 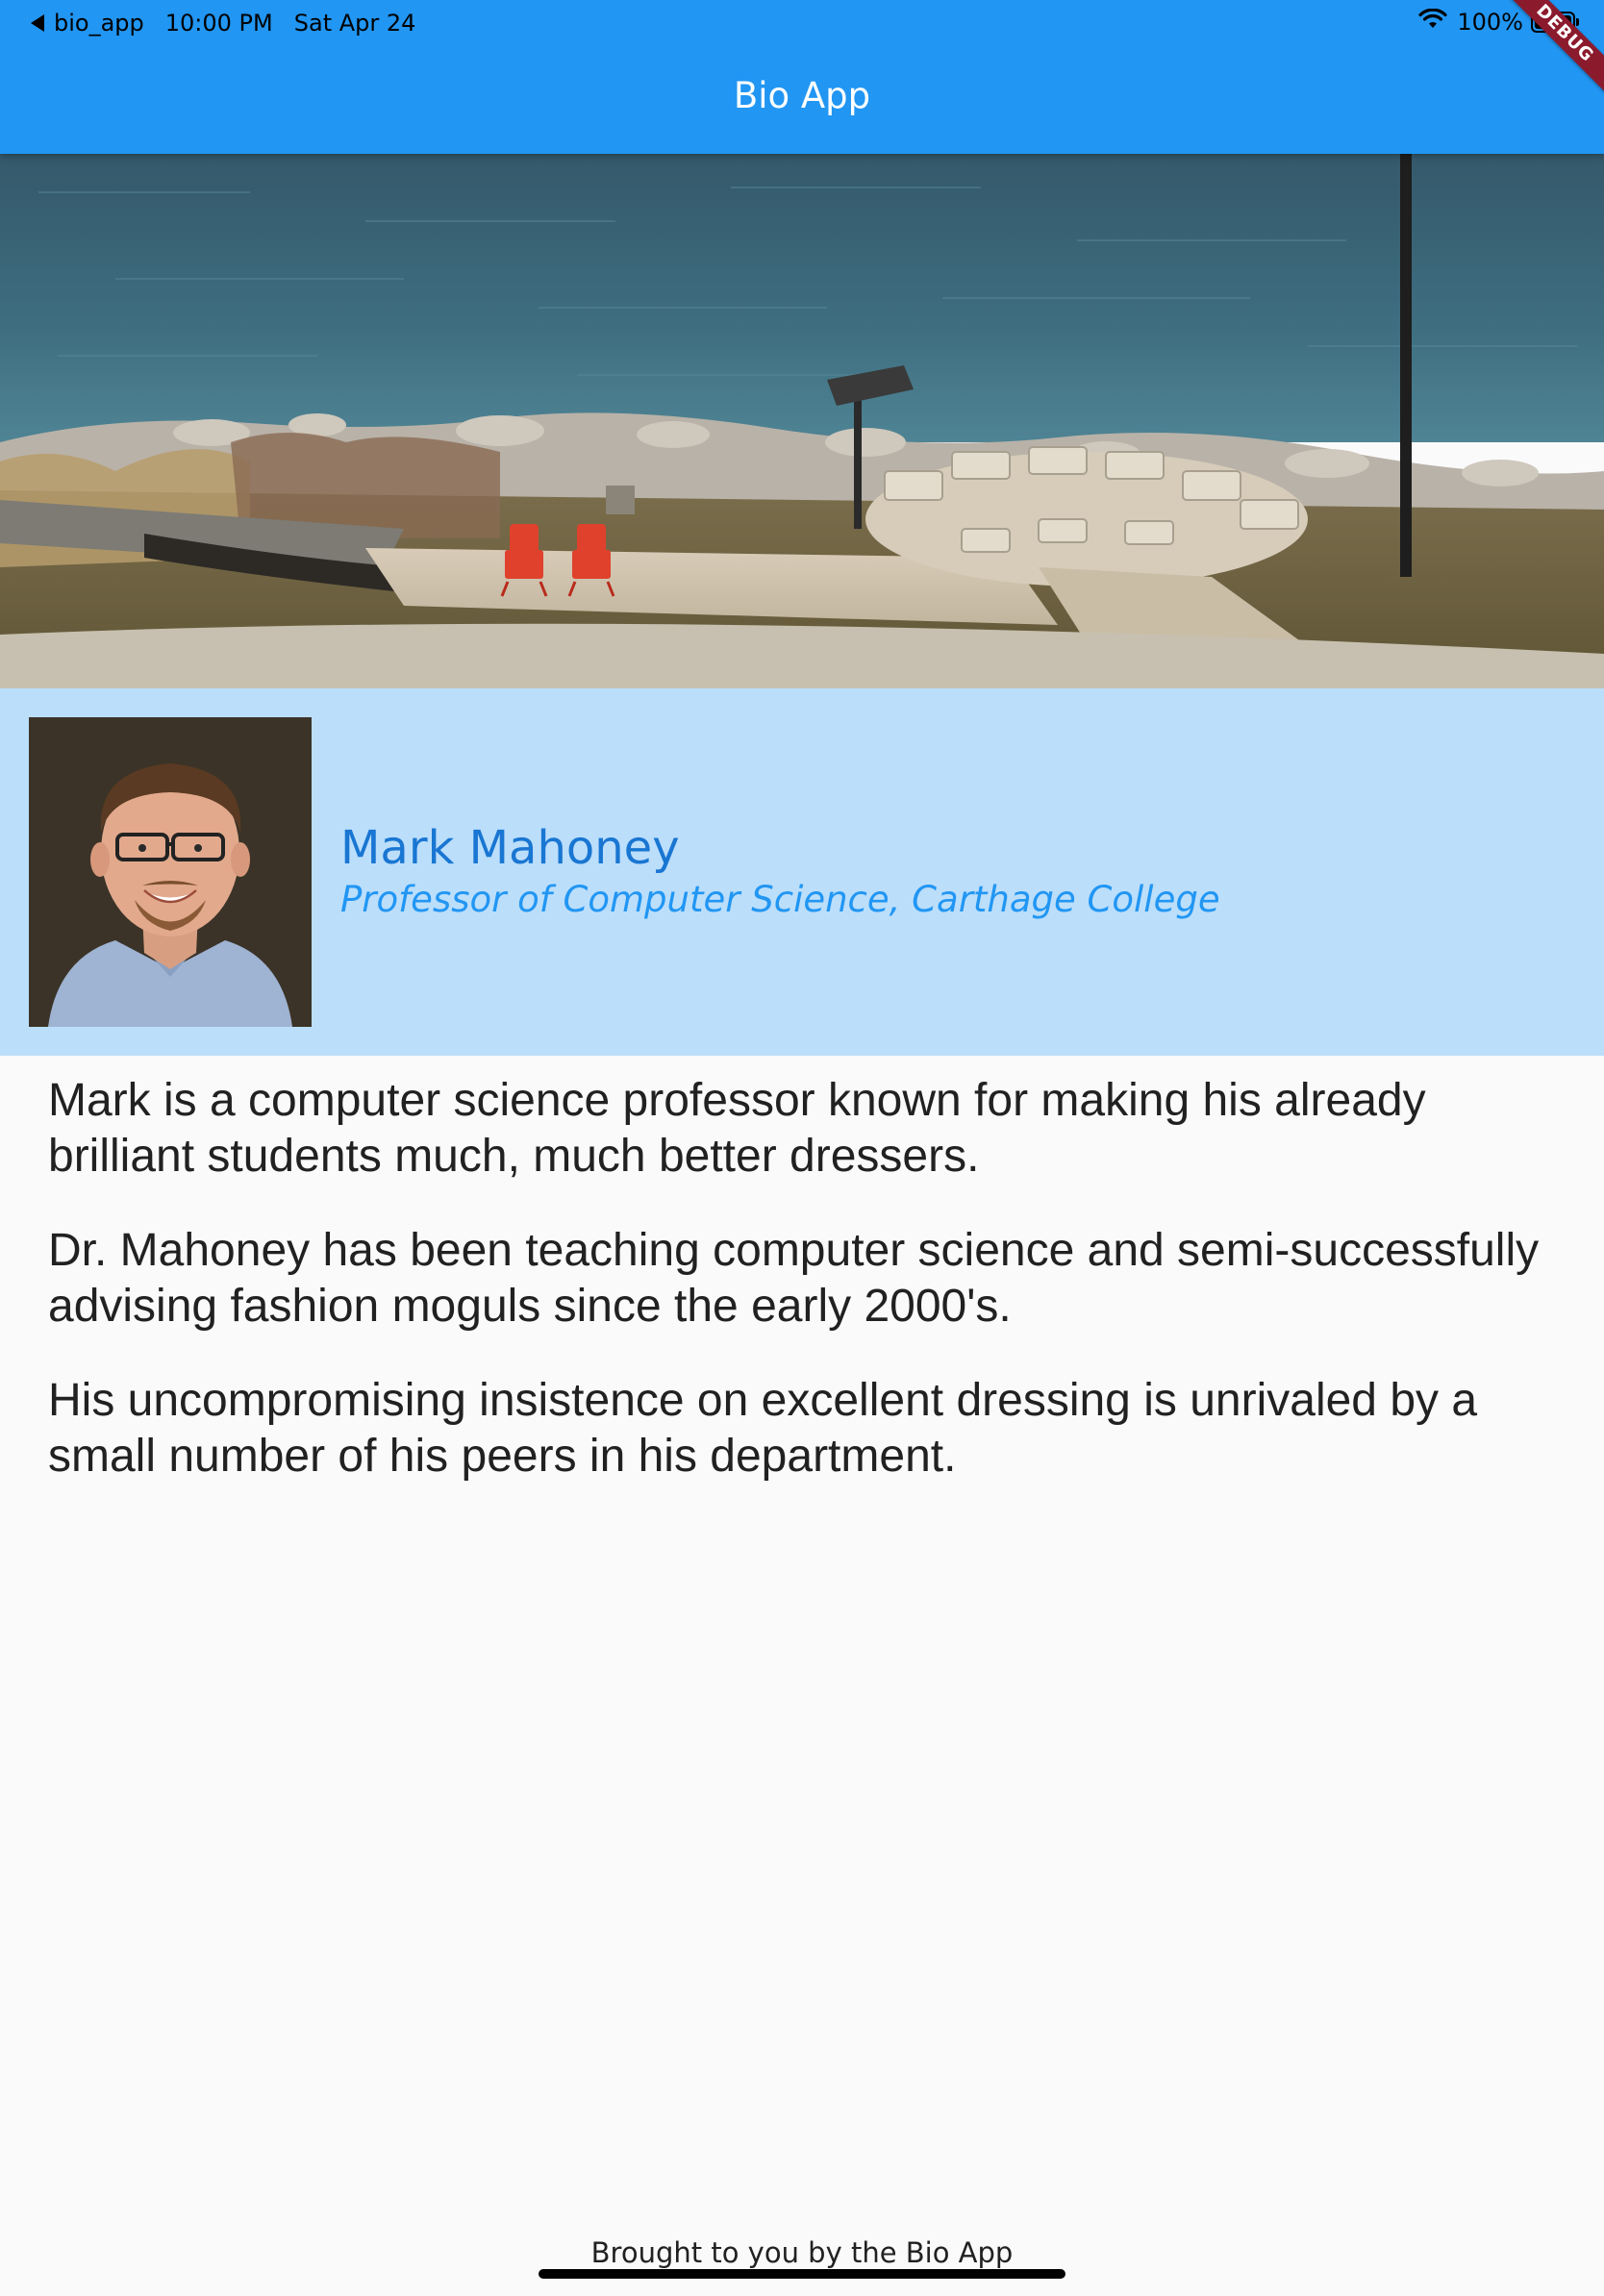 What do you see at coordinates (1550, 50) in the screenshot?
I see `debug-banner-label: DEBUG` at bounding box center [1550, 50].